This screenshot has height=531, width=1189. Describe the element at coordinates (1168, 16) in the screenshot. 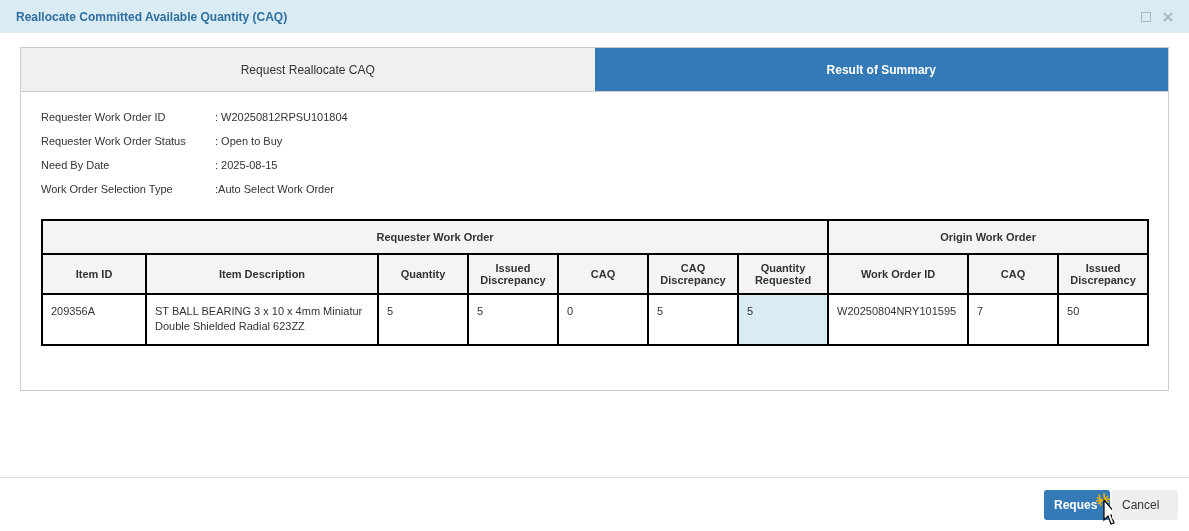

I see `close-icon` at that location.